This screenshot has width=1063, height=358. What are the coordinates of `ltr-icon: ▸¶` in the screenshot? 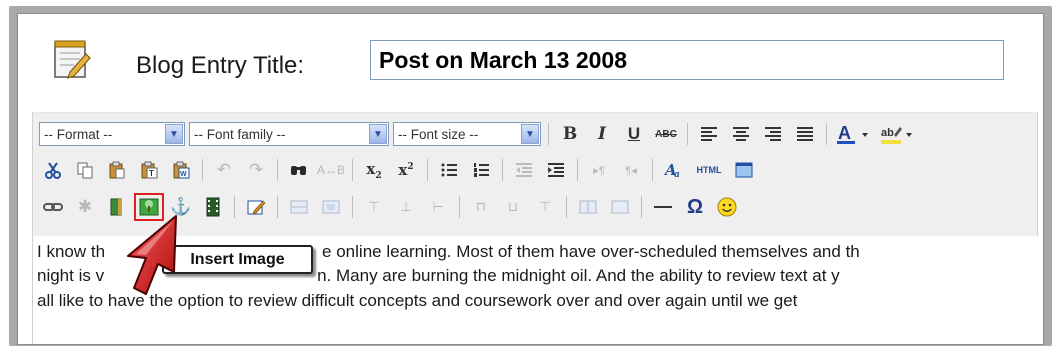 It's located at (599, 170).